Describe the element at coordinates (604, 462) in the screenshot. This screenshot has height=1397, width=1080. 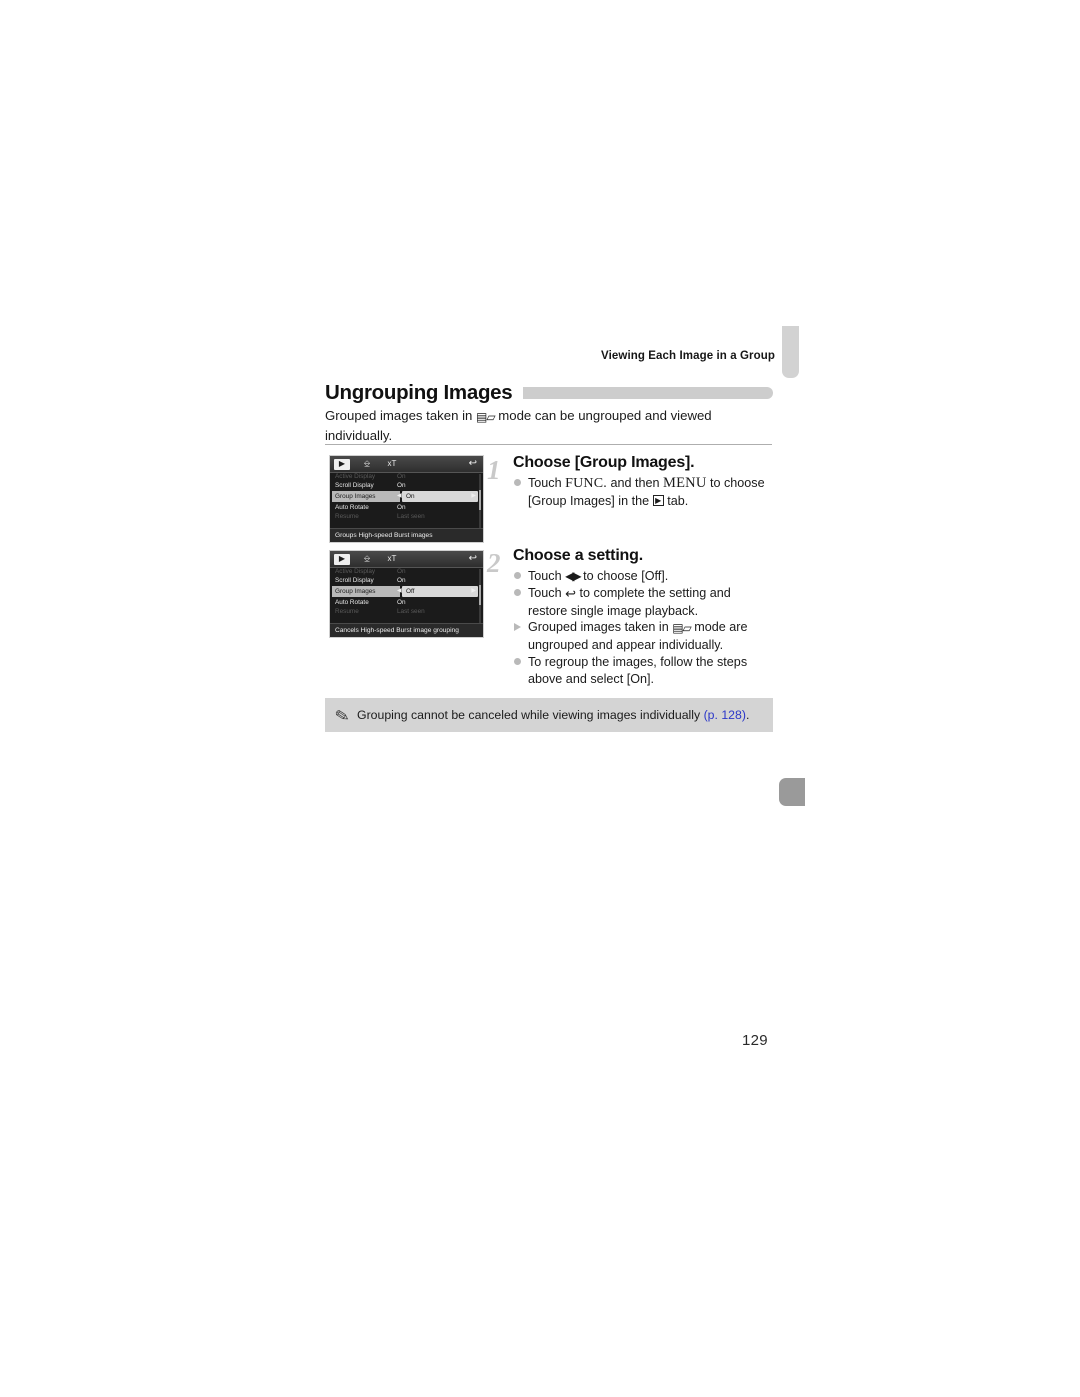
I see `step-title: Choose [Group Images].` at that location.